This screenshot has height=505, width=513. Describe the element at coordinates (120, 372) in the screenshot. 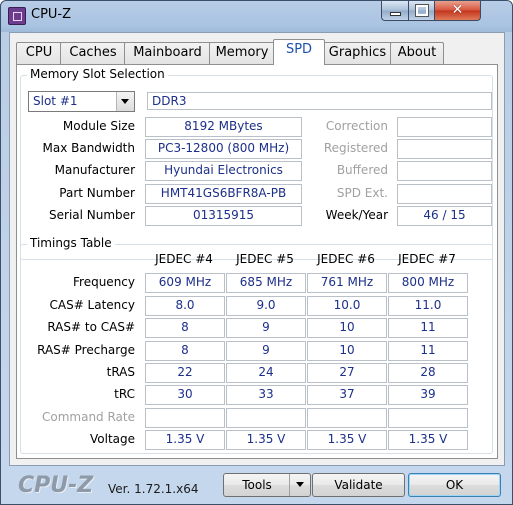

I see `tras-label: tRAS` at that location.